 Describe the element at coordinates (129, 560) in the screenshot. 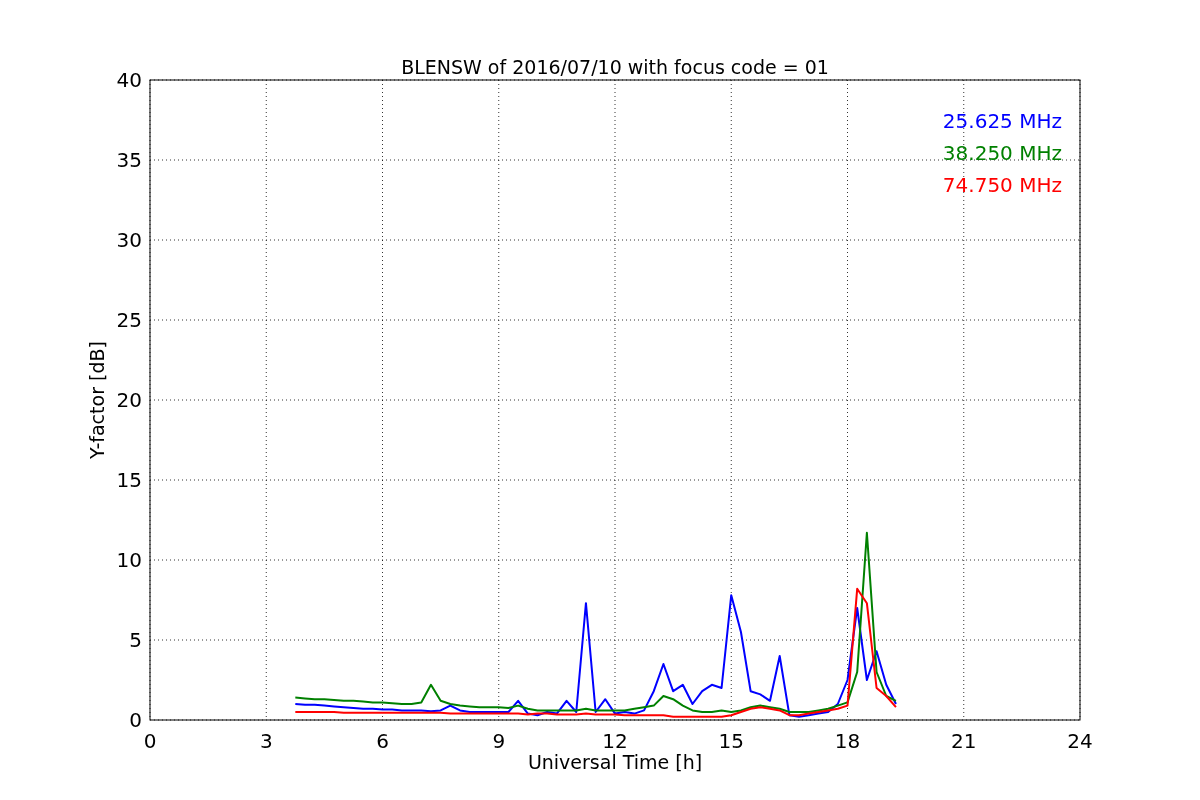

I see `y-tick-label: 10` at that location.